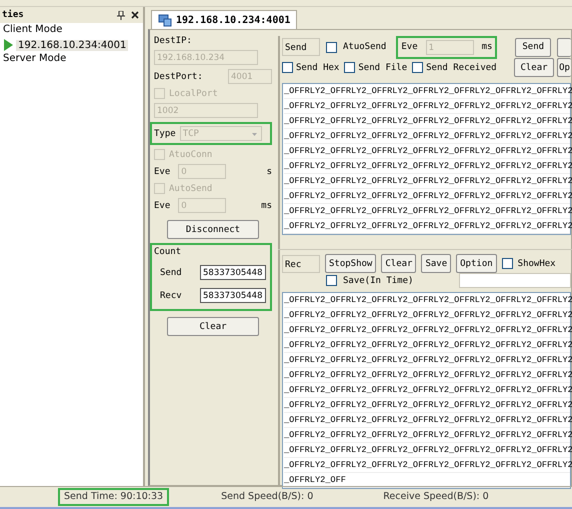  What do you see at coordinates (173, 41) in the screenshot?
I see `field-label: DestIP:` at bounding box center [173, 41].